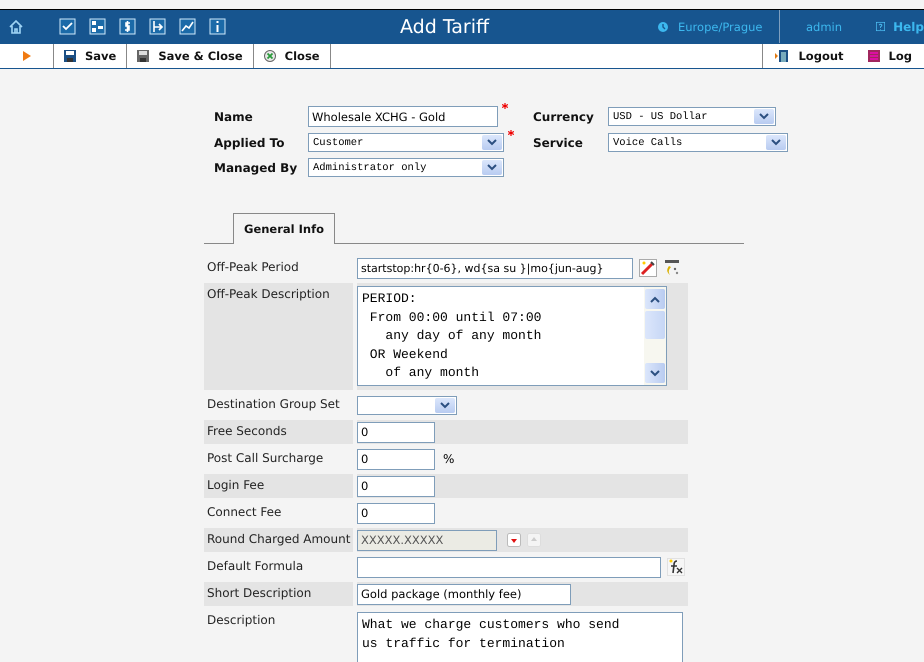 The width and height of the screenshot is (924, 662). What do you see at coordinates (256, 167) in the screenshot?
I see `field-label: Managed By` at bounding box center [256, 167].